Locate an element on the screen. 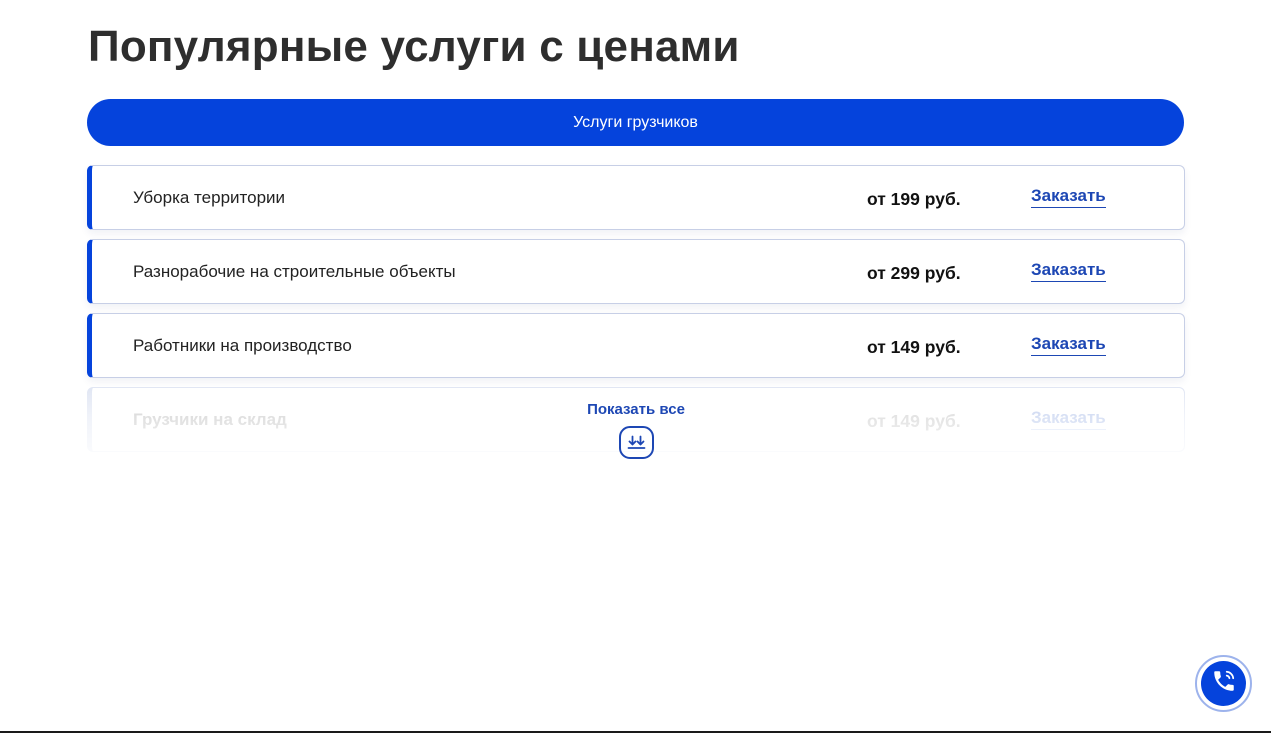 The width and height of the screenshot is (1271, 733). tab-label: Услуги грузчиков is located at coordinates (635, 122).